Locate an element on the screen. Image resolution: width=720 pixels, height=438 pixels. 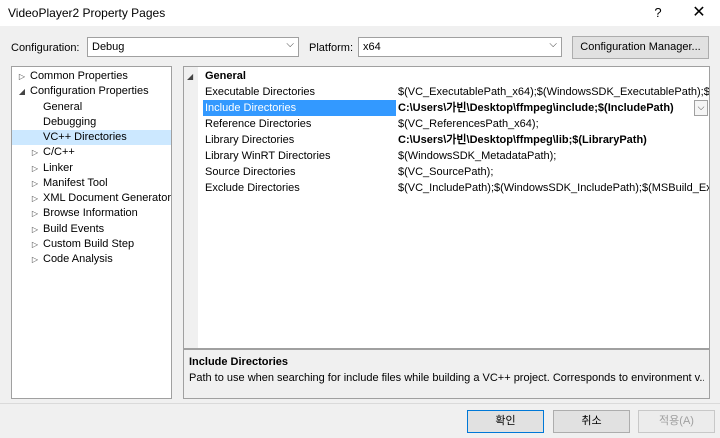
expand-icon: ◢ is located at coordinates (190, 76).